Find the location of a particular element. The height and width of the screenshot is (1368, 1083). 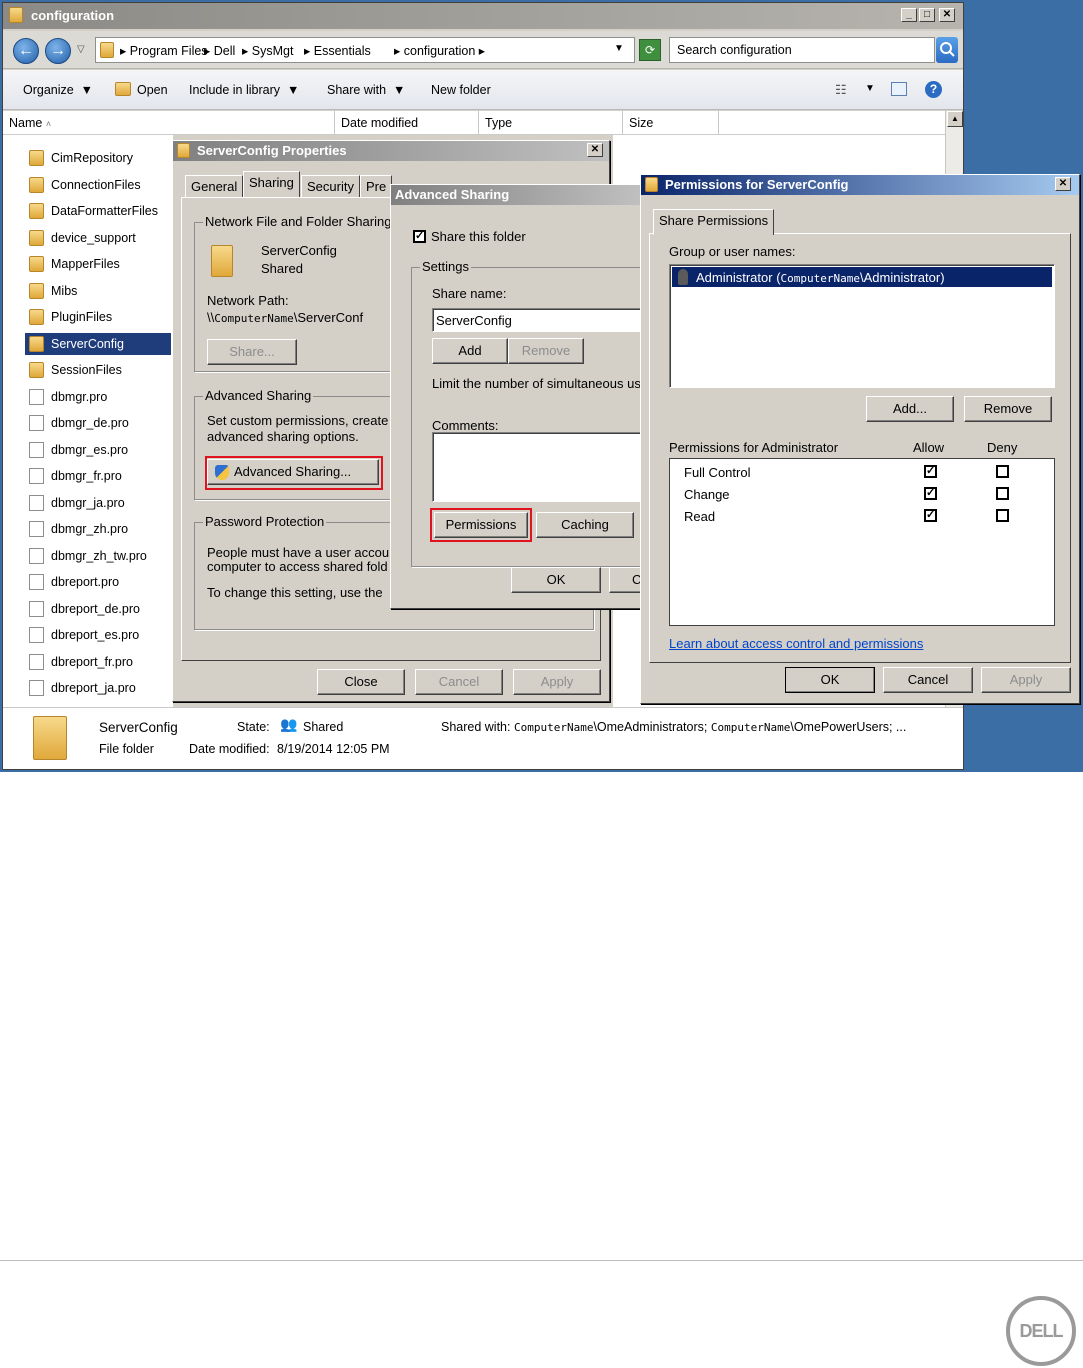

caching-button: Caching is located at coordinates (585, 525).